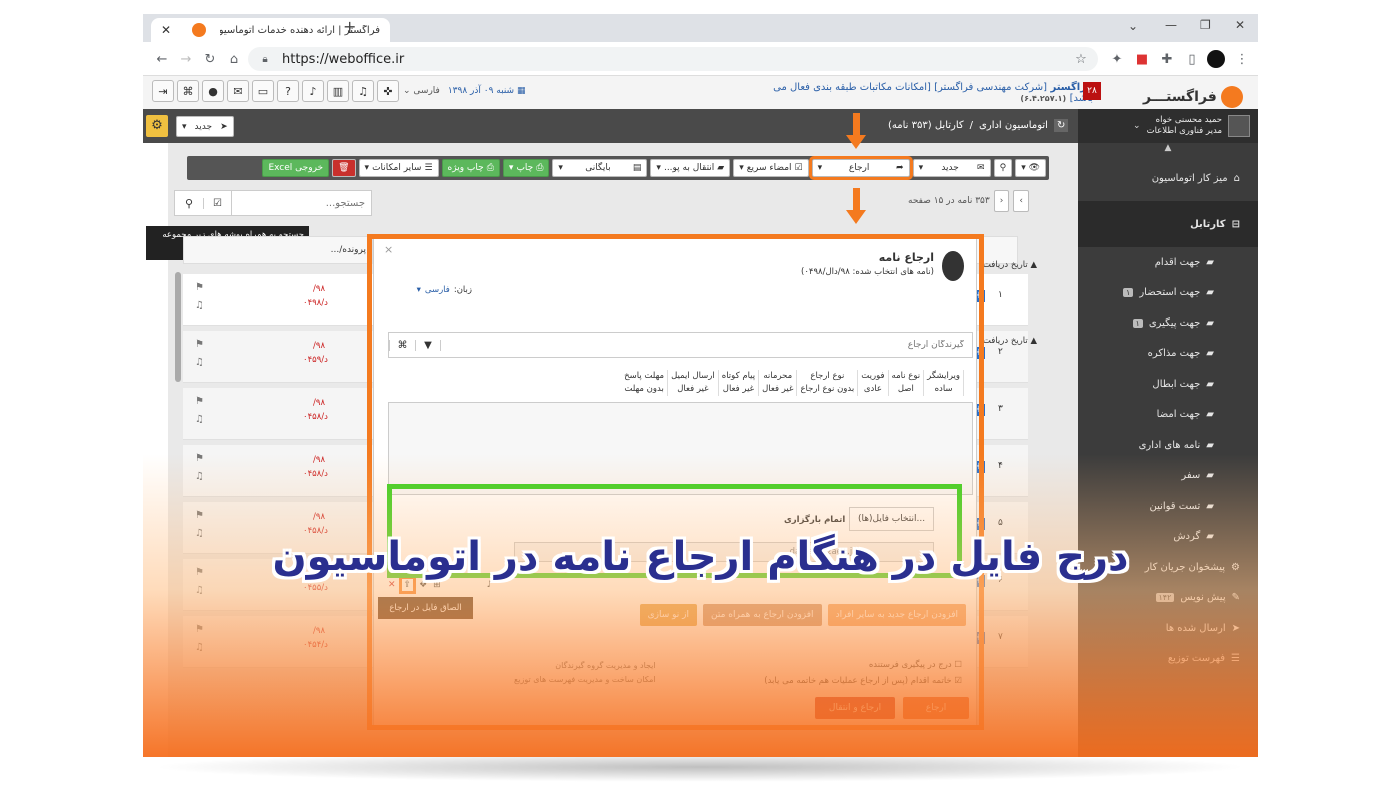  What do you see at coordinates (238, 91) in the screenshot?
I see `chat-icon: ✉` at bounding box center [238, 91].